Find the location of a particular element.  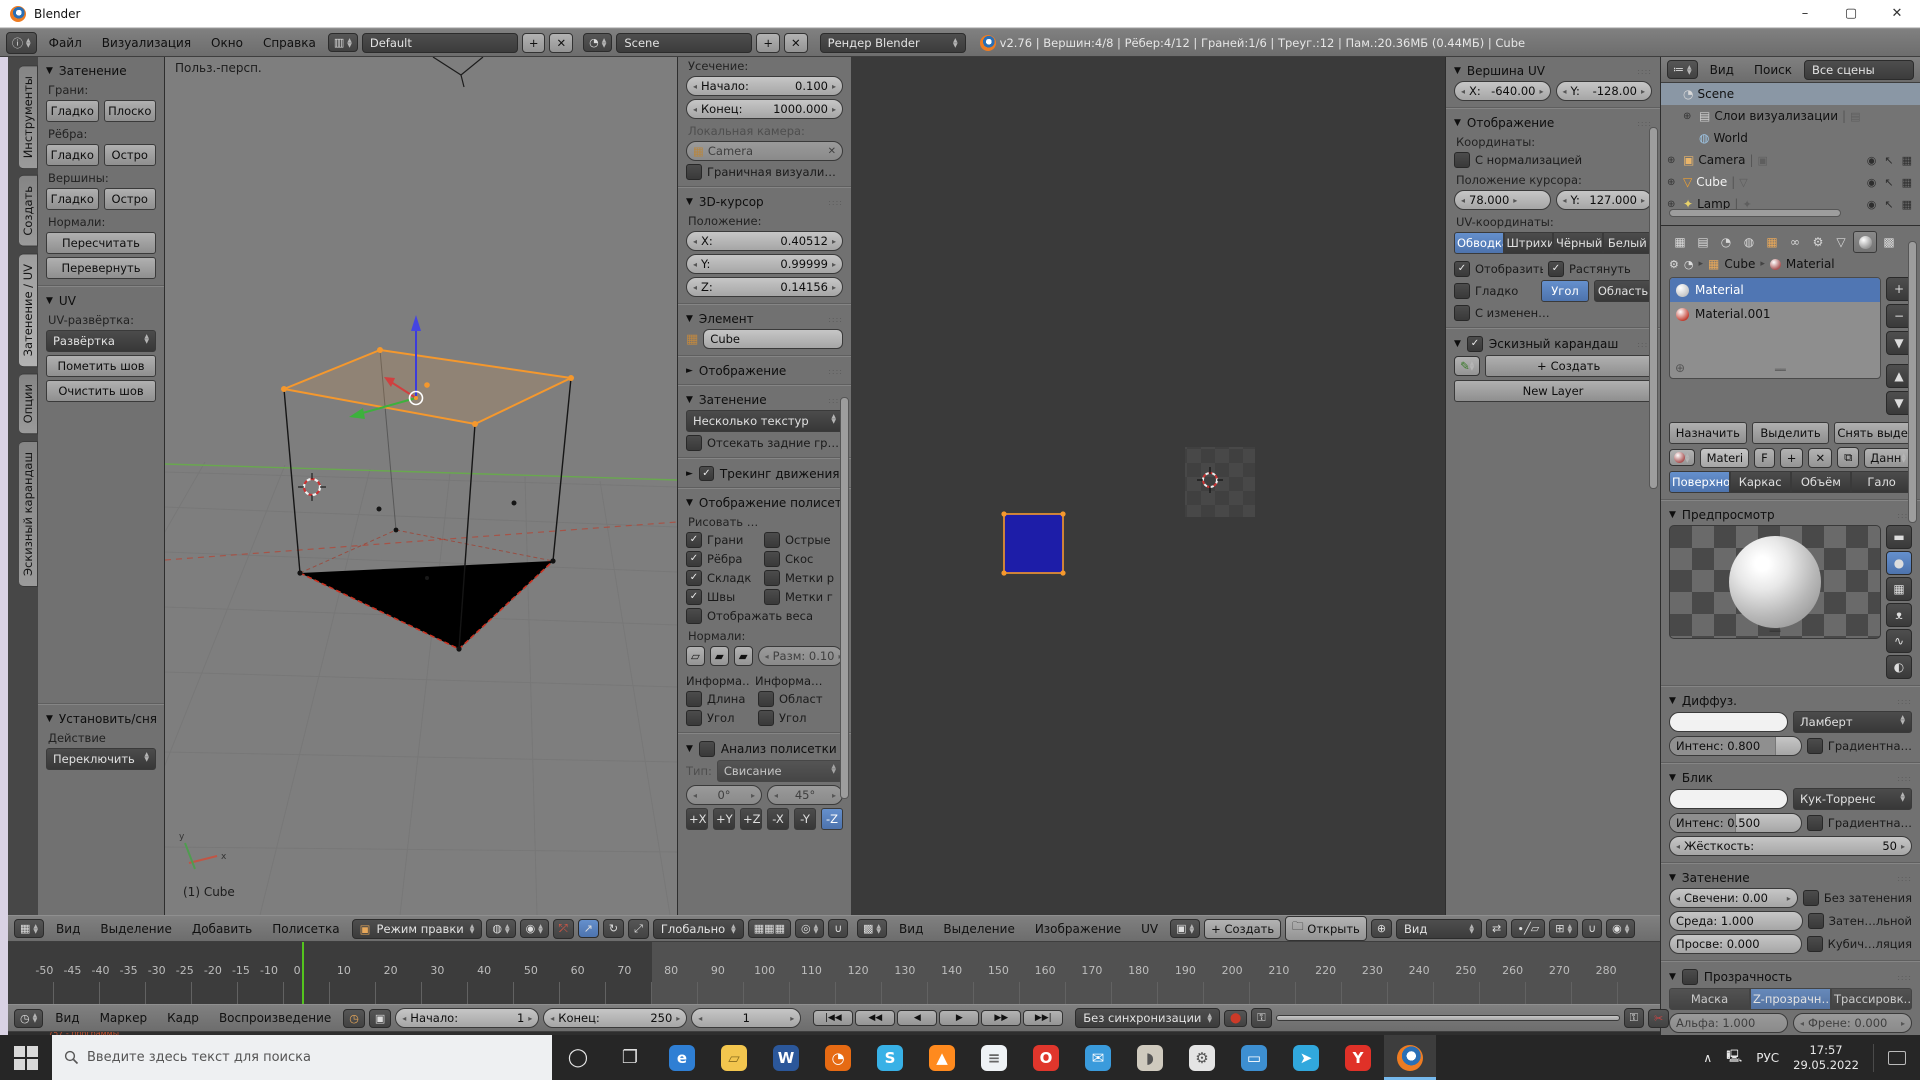

specular-color-swatch is located at coordinates (1728, 799).